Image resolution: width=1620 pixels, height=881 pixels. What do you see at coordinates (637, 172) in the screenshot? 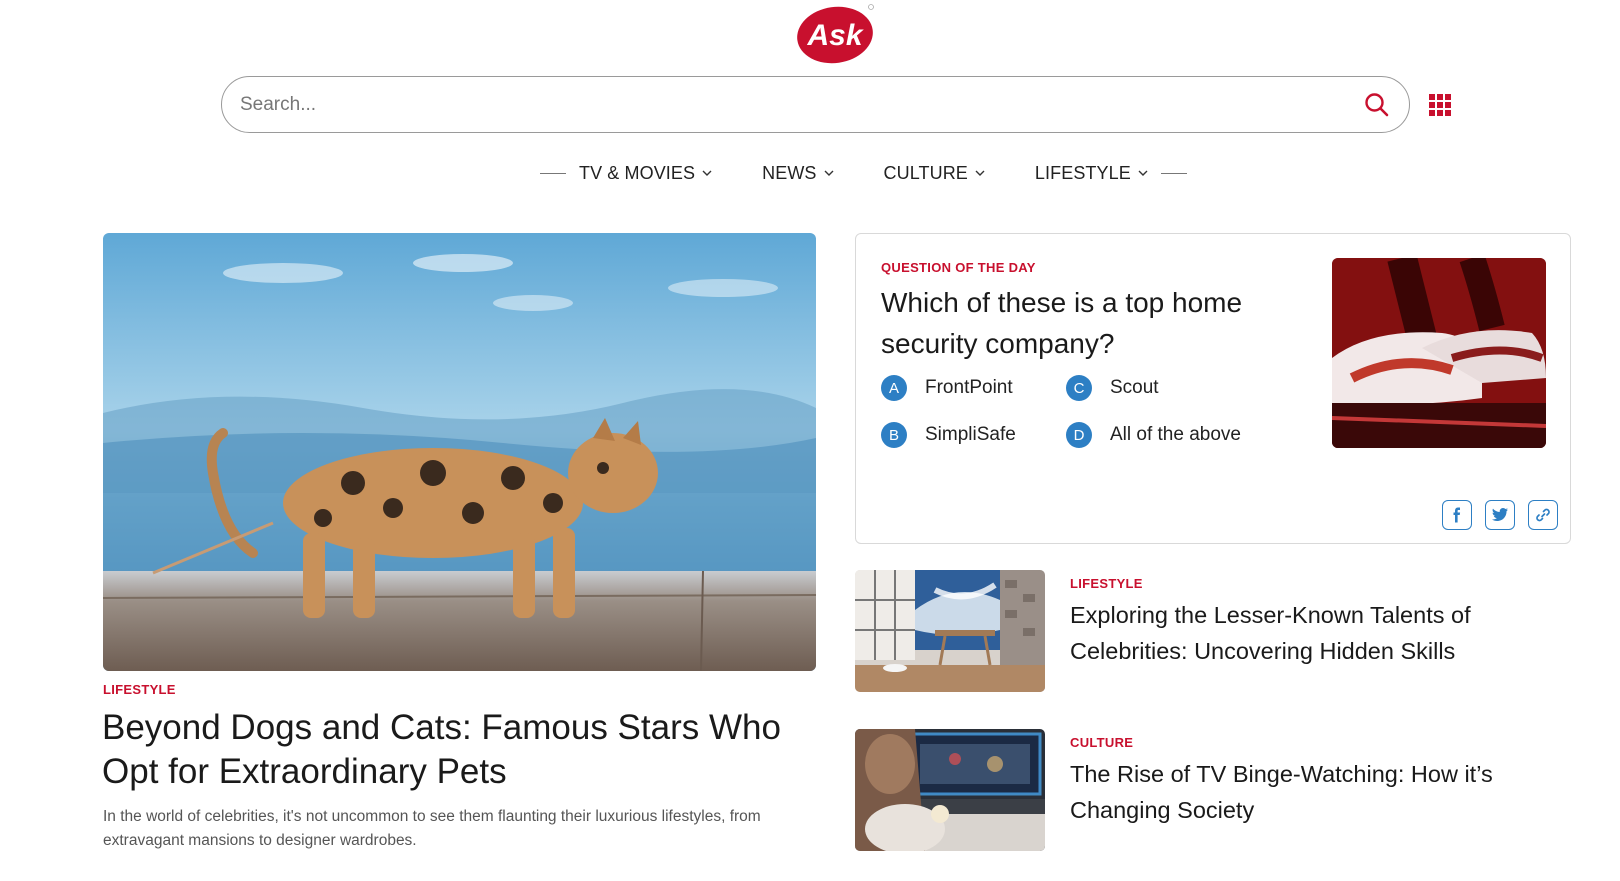
I see `nav-item-label: TV & MOVIES` at bounding box center [637, 172].